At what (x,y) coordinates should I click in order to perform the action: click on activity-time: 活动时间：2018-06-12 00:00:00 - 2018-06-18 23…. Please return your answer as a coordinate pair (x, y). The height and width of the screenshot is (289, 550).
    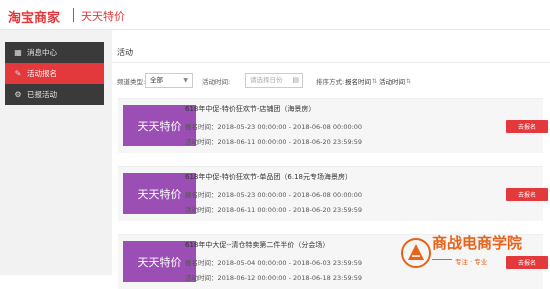
    Looking at the image, I should click on (274, 278).